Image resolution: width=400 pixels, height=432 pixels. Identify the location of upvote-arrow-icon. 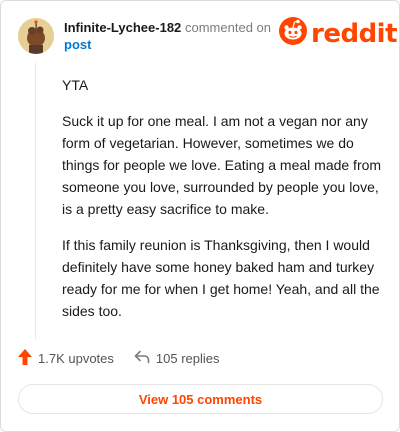
(25, 358).